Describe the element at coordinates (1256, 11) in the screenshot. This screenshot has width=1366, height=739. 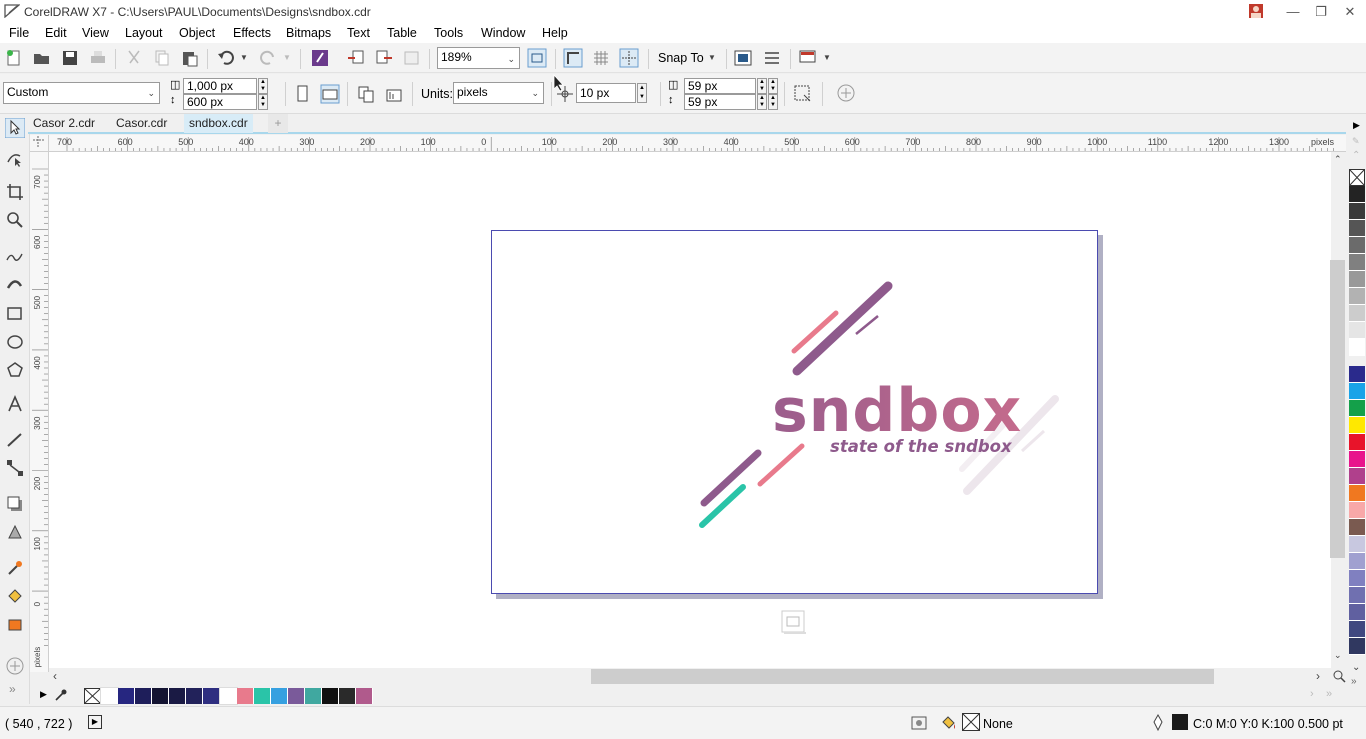
I see `user-icon` at that location.